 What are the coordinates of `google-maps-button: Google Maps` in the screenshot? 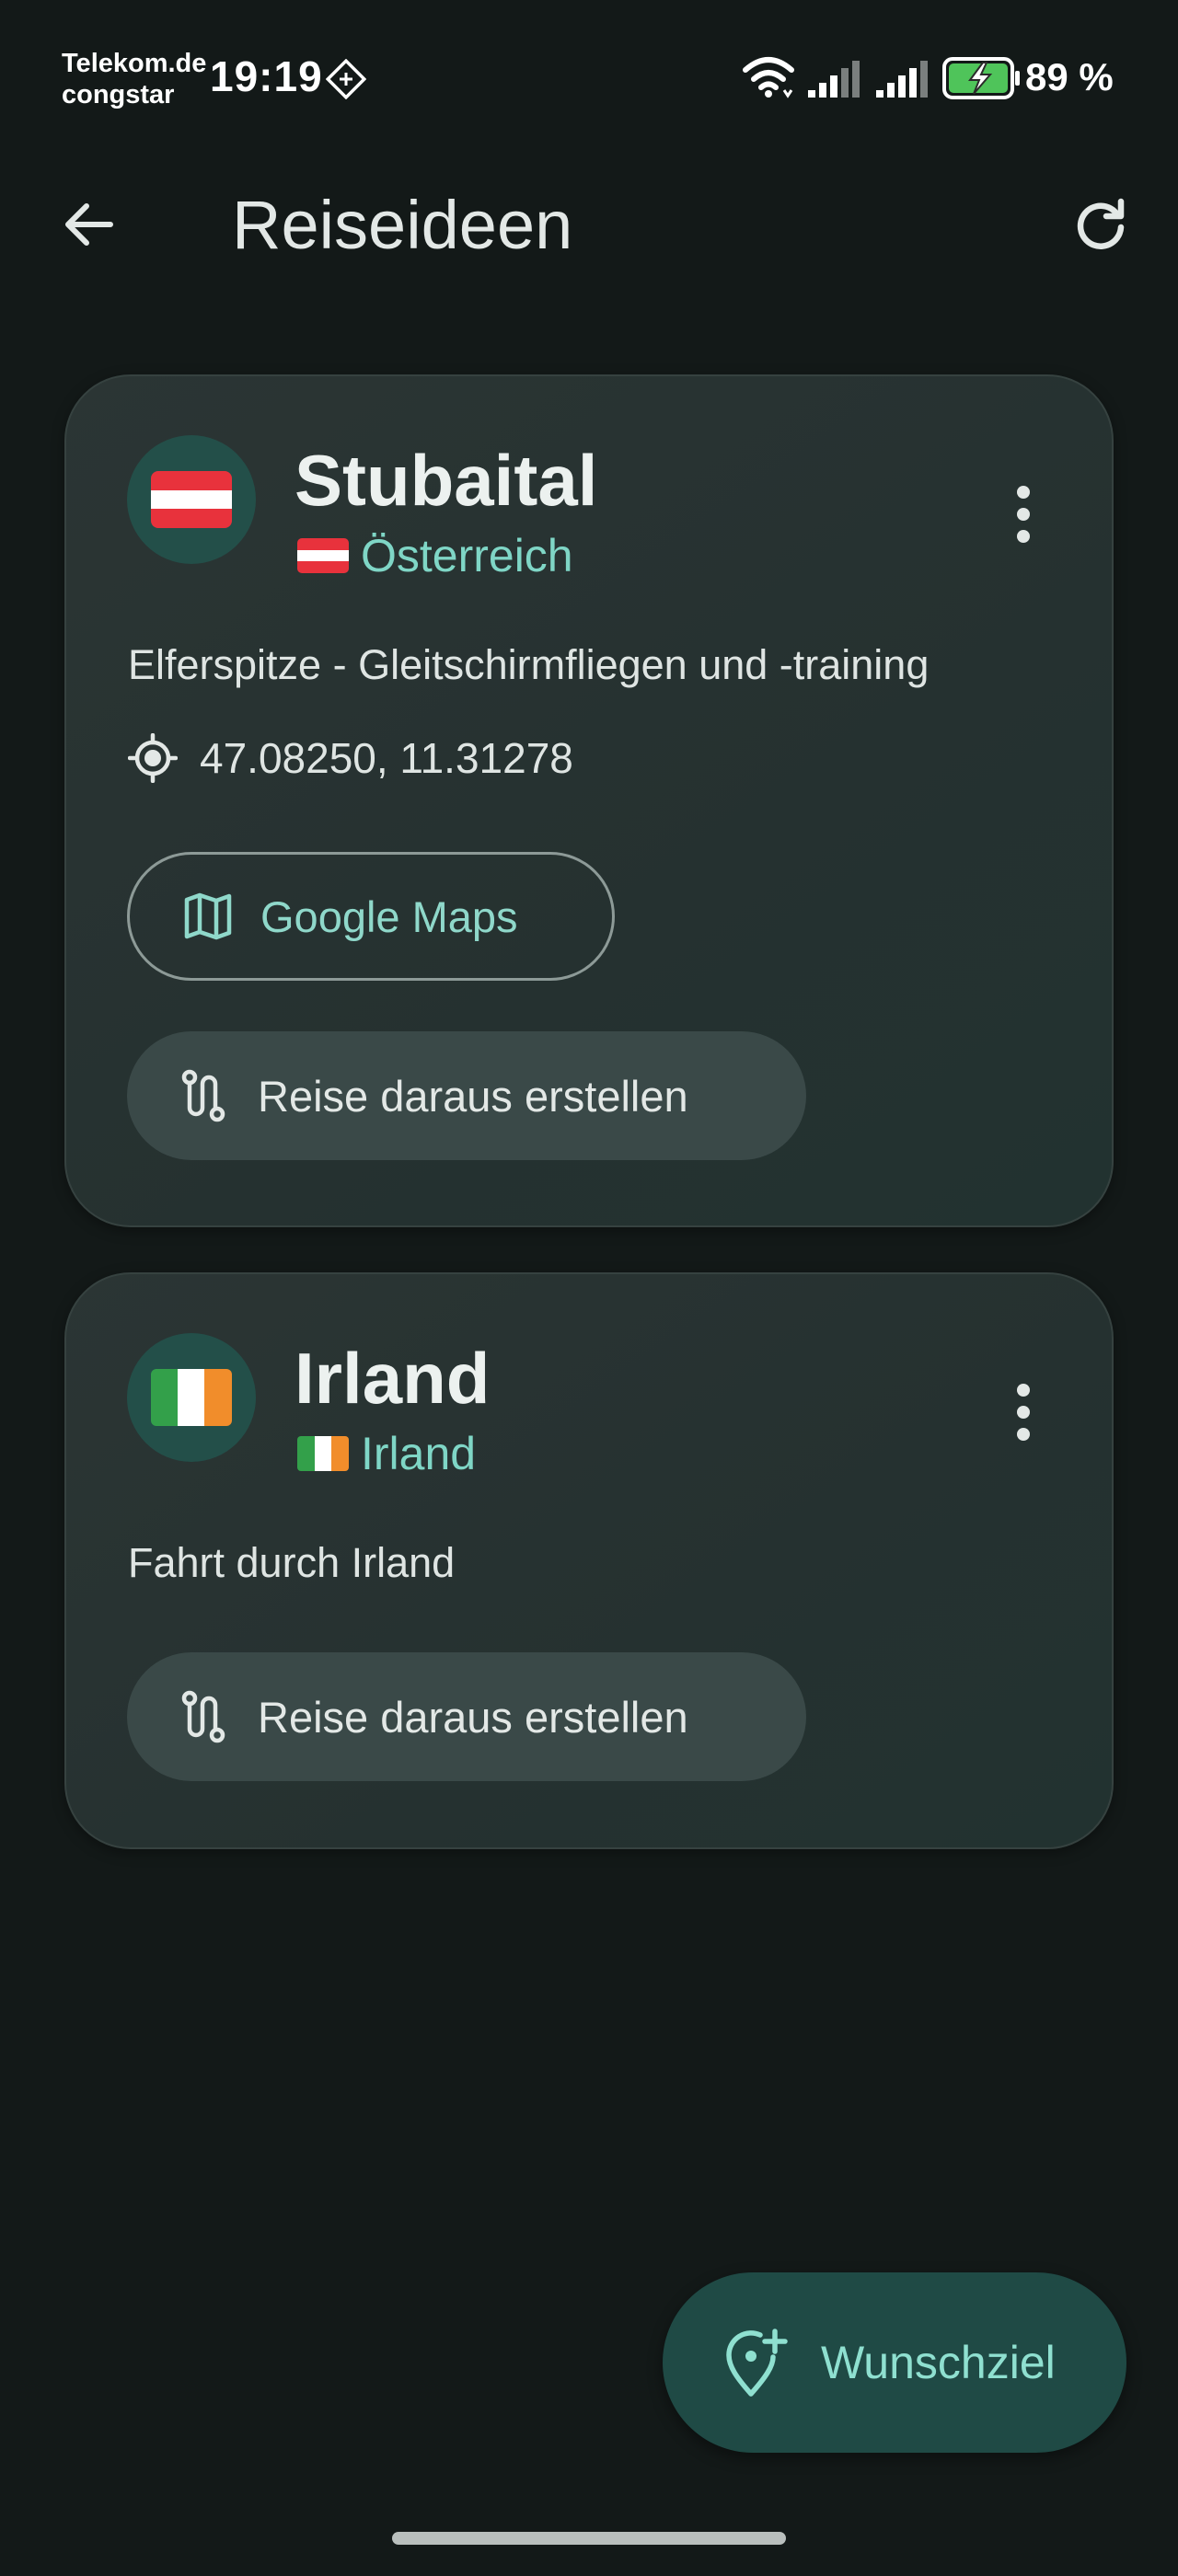 It's located at (371, 916).